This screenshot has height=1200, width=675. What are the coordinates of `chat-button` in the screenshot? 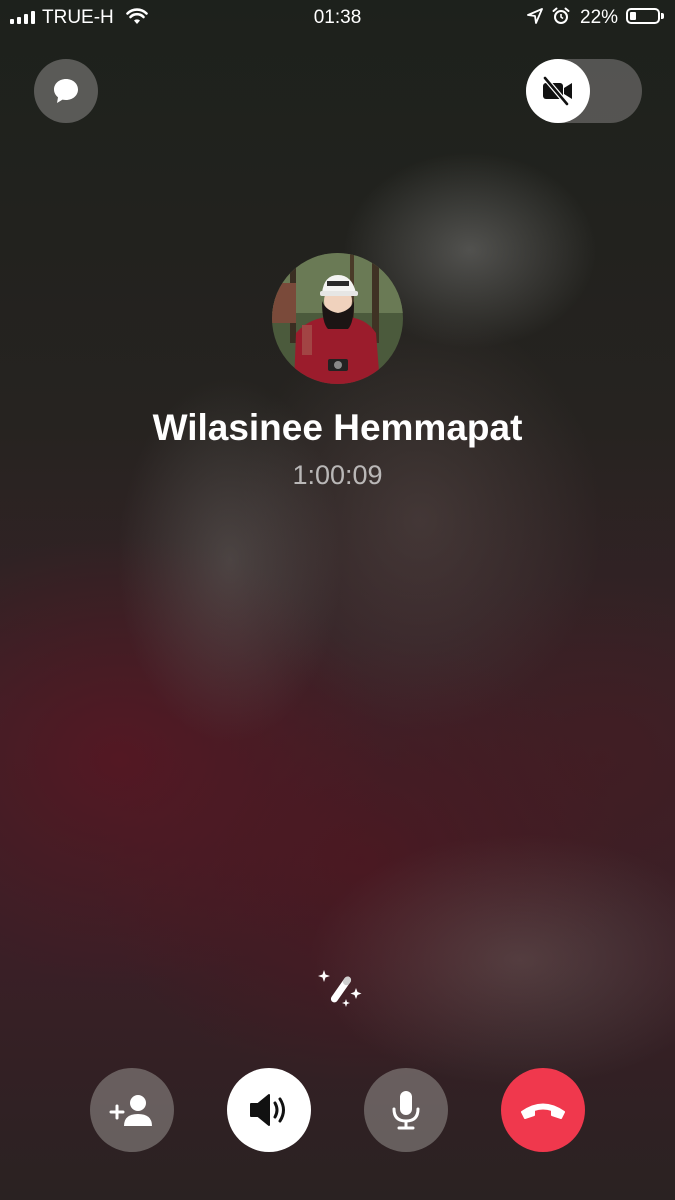 It's located at (66, 91).